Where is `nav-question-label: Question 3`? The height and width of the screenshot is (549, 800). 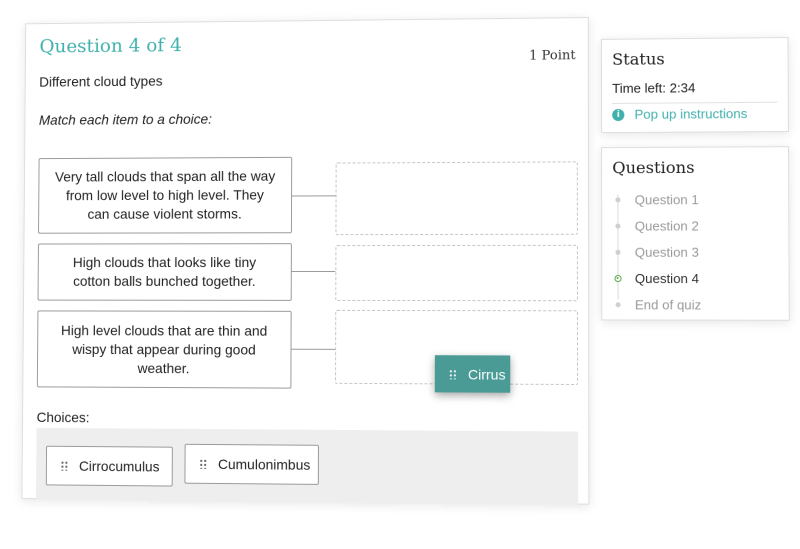 nav-question-label: Question 3 is located at coordinates (667, 251).